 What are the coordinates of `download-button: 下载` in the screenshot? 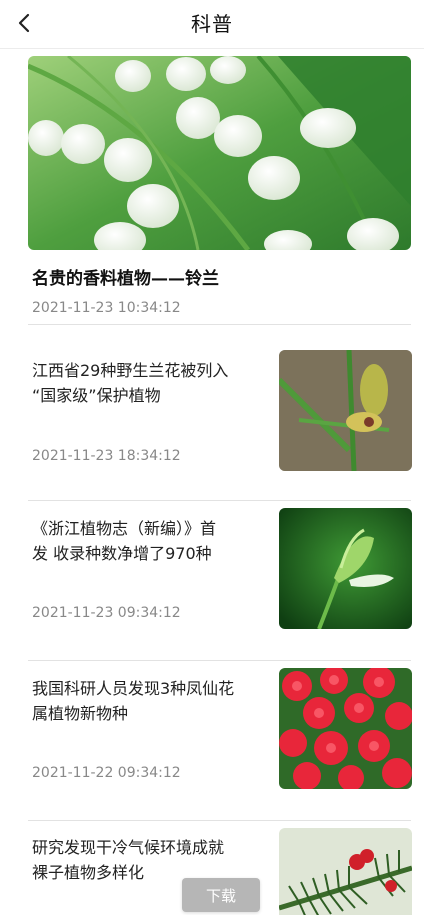 It's located at (221, 895).